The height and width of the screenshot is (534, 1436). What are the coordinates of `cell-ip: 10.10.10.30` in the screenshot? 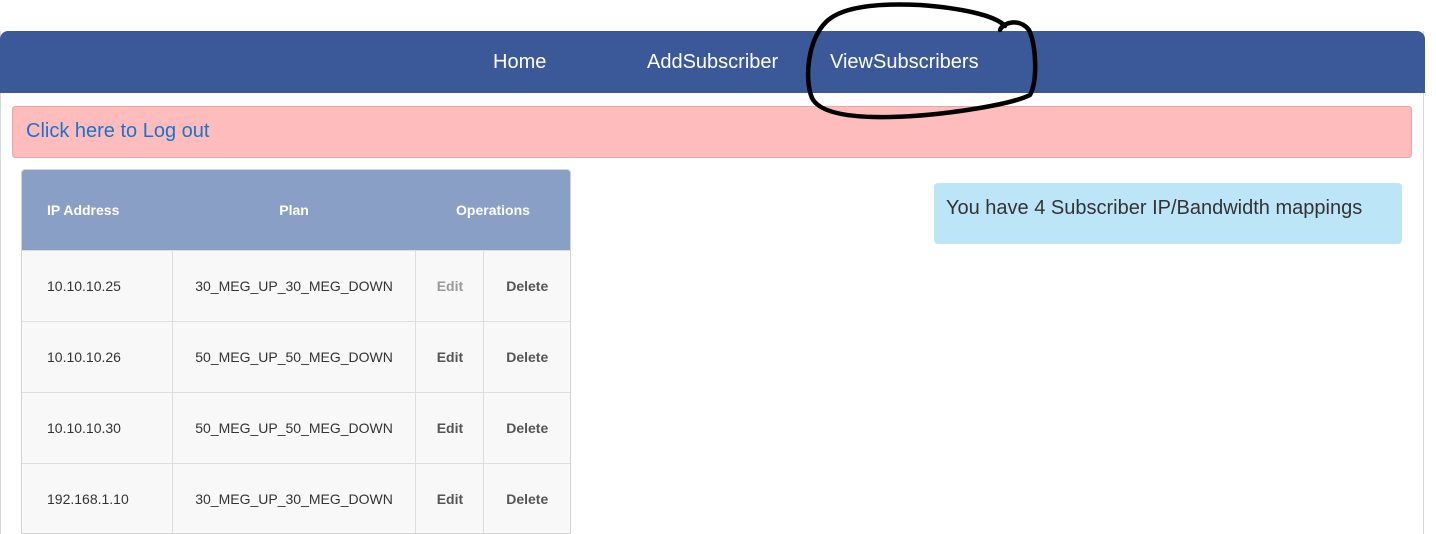 It's located at (97, 427).